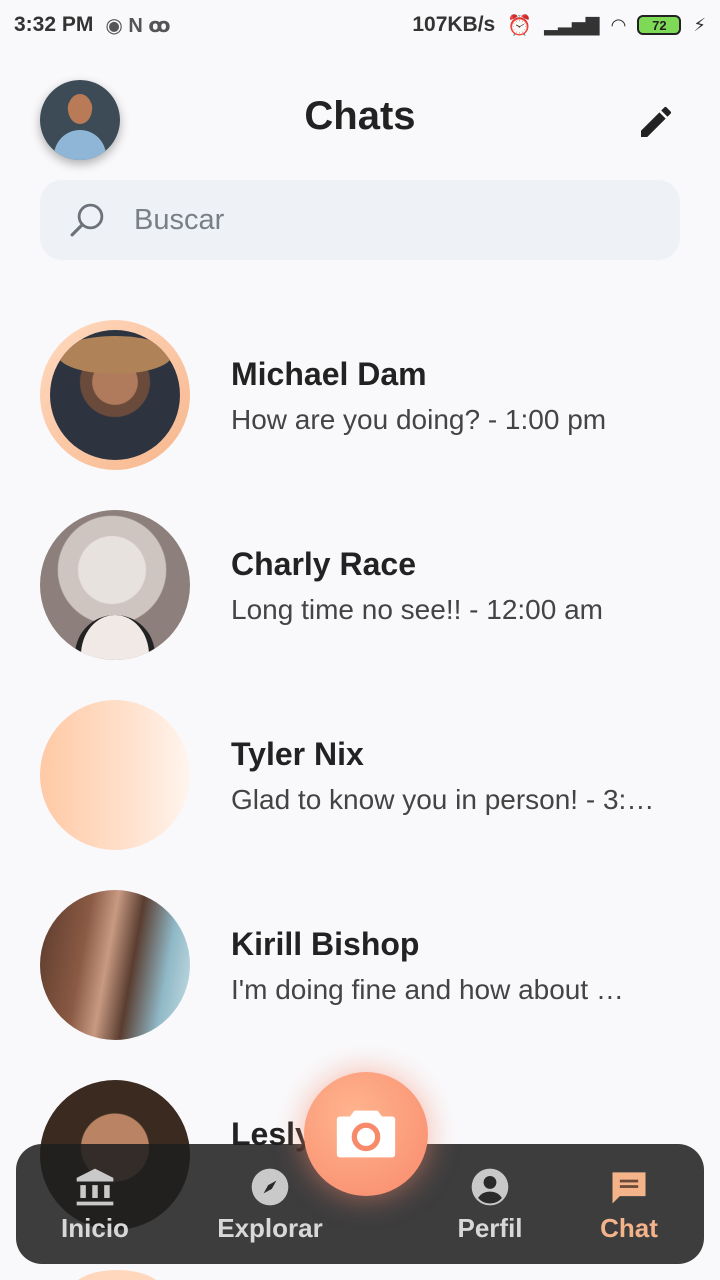 The image size is (720, 1280). I want to click on status-bar: 3:32 PM ◉ N ꝏ 107KB/s ⏰ ▂▃▅▇ ◠ 72 ⚡, so click(360, 25).